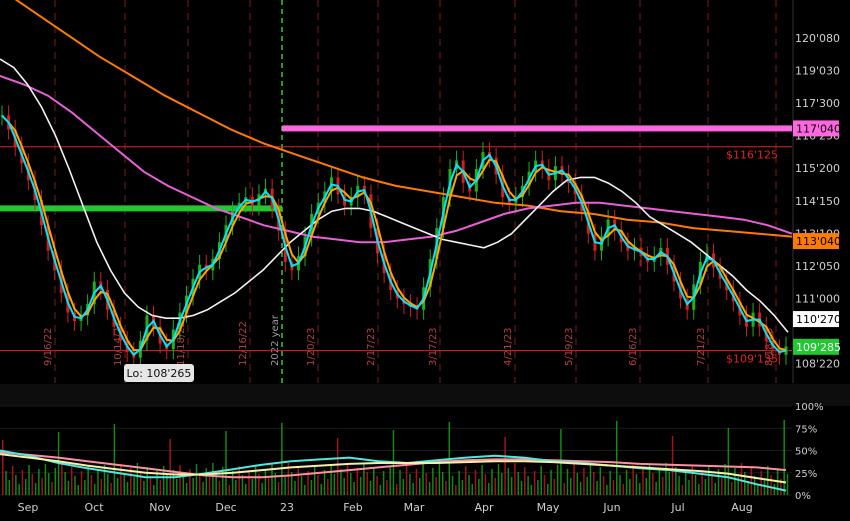  I want to click on price-tick-label: 120'080, so click(817, 38).